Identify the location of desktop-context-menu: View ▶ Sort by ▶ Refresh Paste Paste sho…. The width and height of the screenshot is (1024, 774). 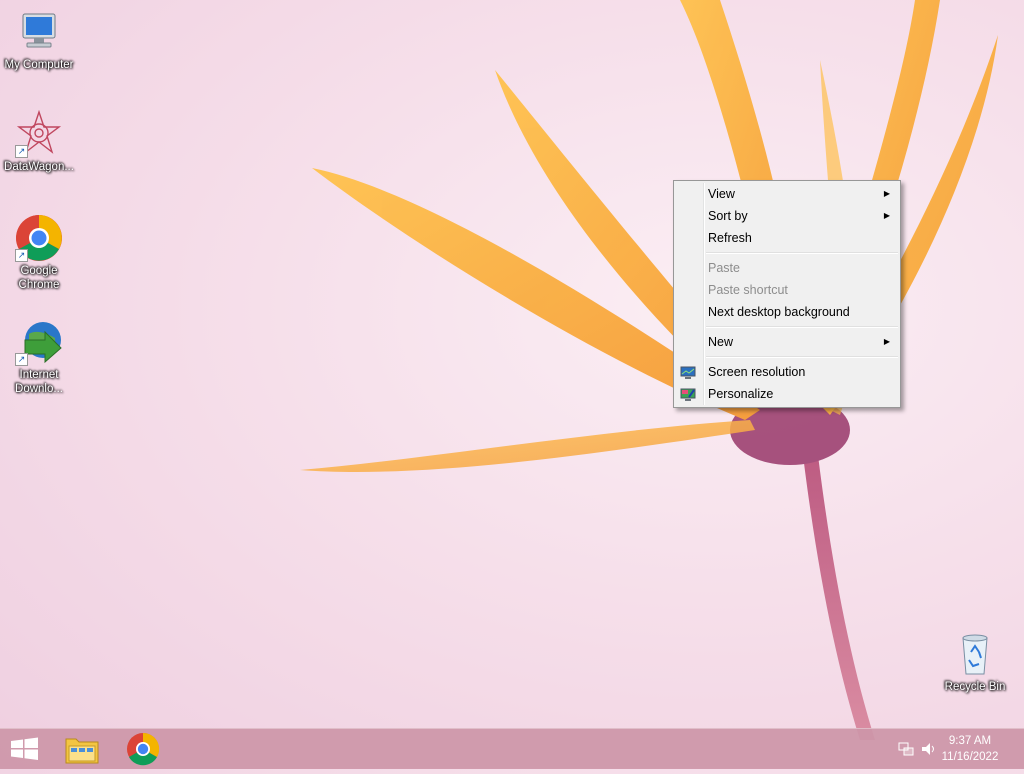
(787, 294).